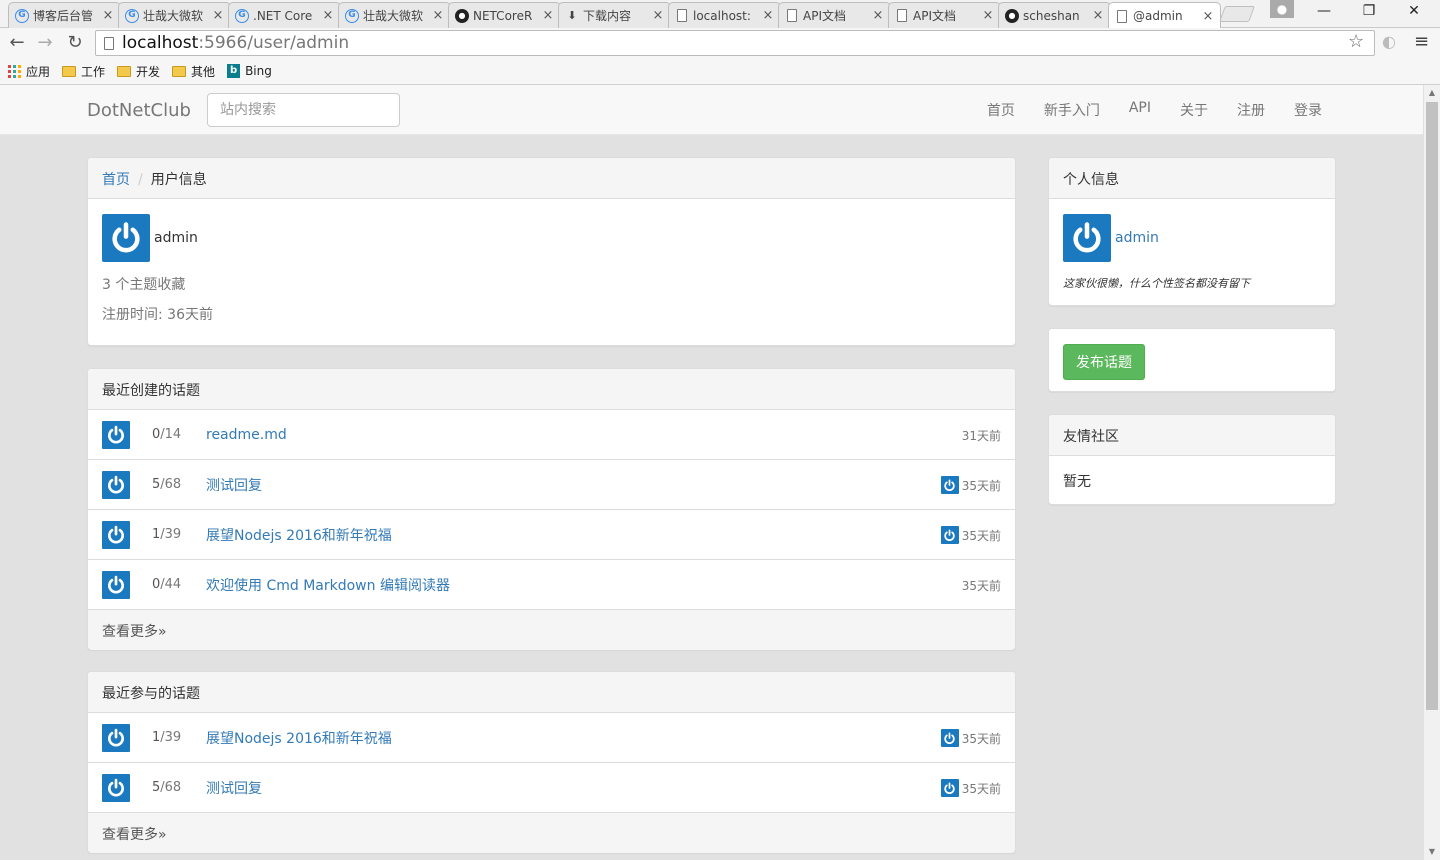  Describe the element at coordinates (1432, 852) in the screenshot. I see `scroll-down-icon: ▼` at that location.